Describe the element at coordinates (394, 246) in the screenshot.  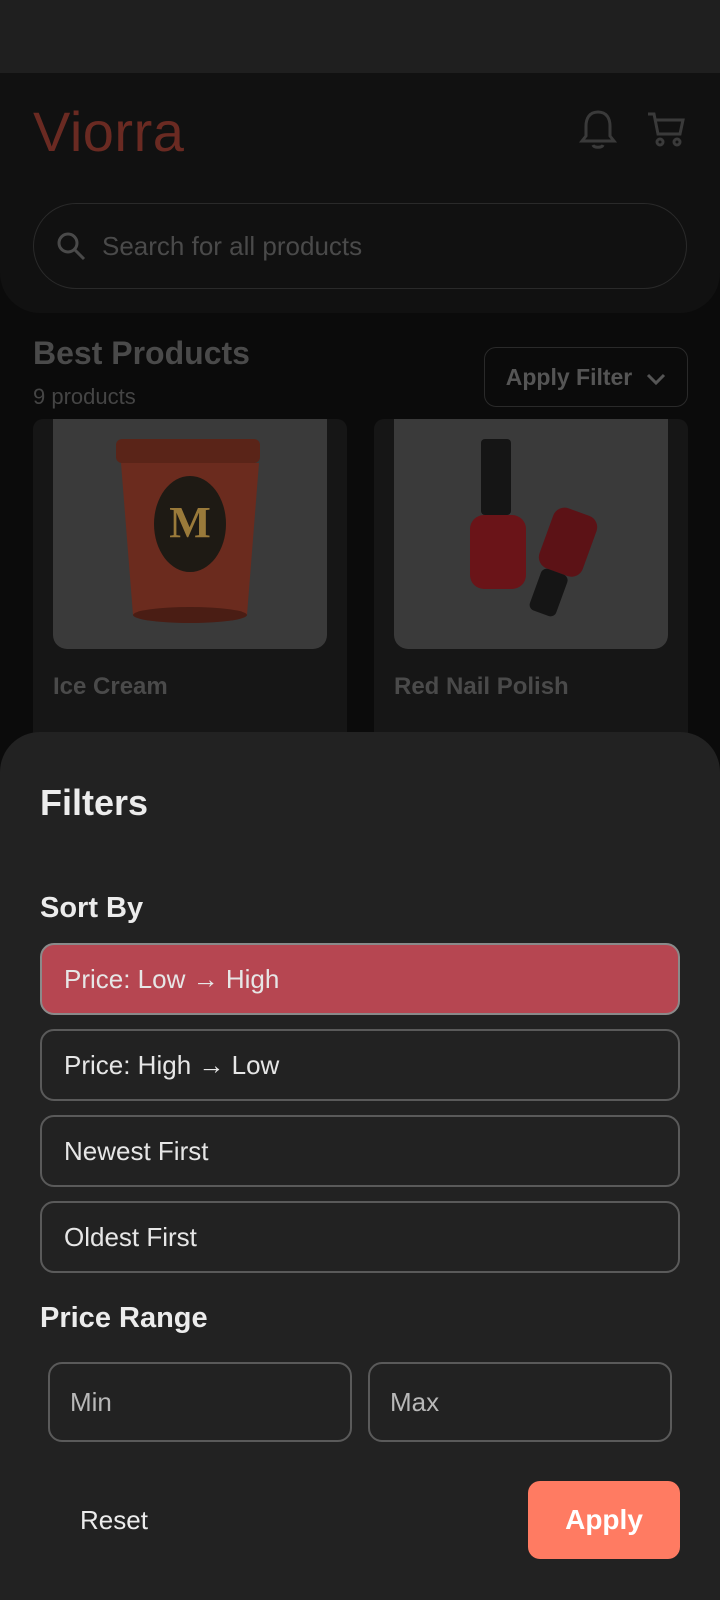
I see `search-input` at that location.